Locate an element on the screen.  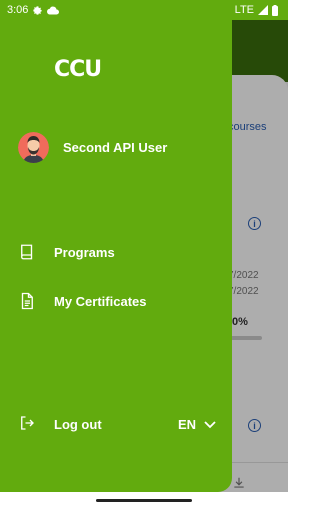
gesture-handle is located at coordinates (144, 500).